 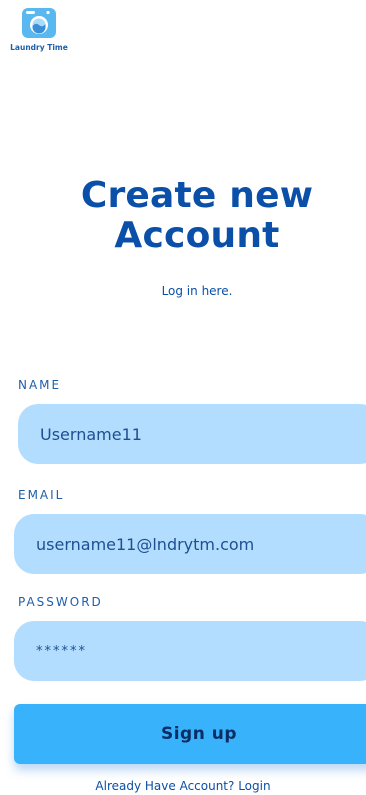 I want to click on password-label: PASSWORD, so click(x=60, y=602).